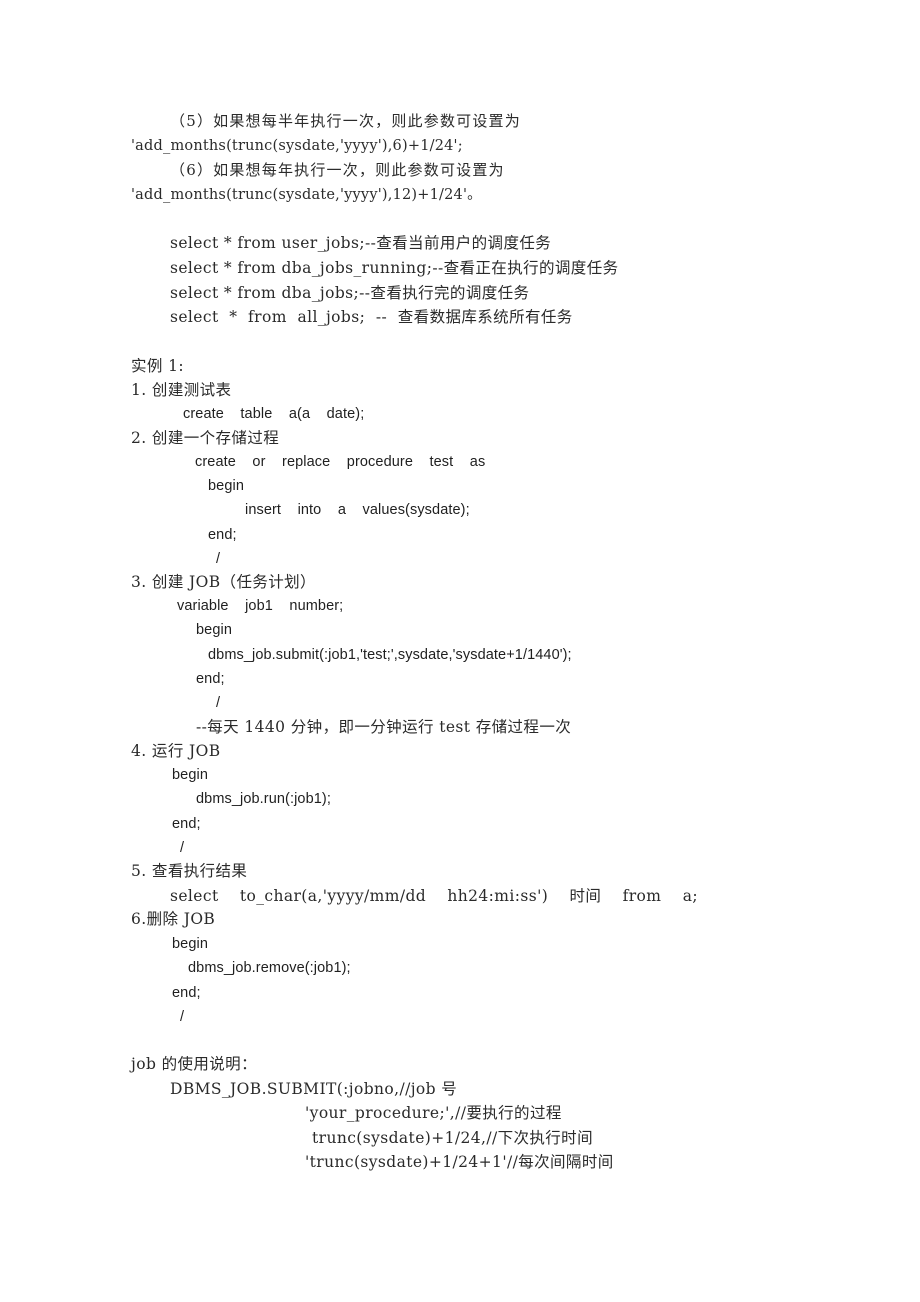  Describe the element at coordinates (181, 390) in the screenshot. I see `step-1-label: 1. 创建测试表` at that location.